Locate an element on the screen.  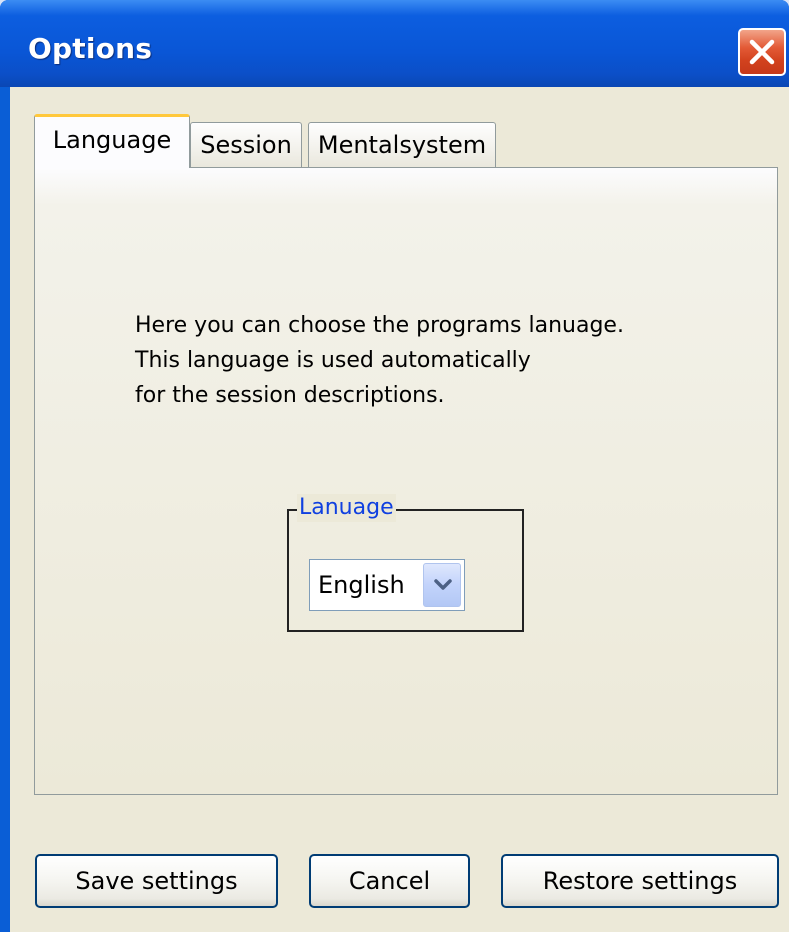
language-groupbox: Lanuage English is located at coordinates (405, 563).